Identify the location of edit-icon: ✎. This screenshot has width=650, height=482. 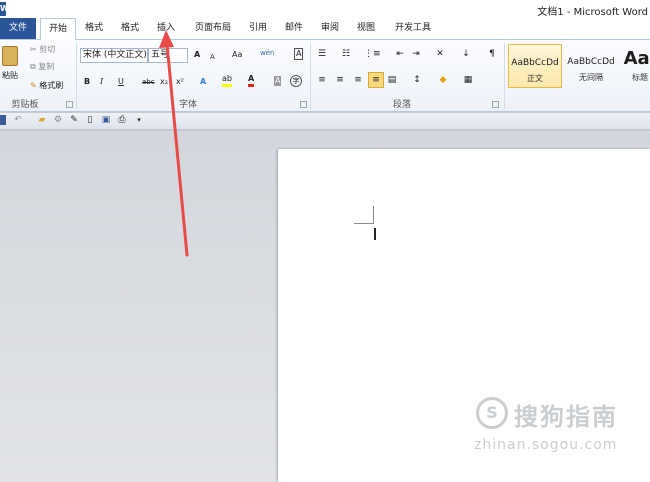
(74, 120).